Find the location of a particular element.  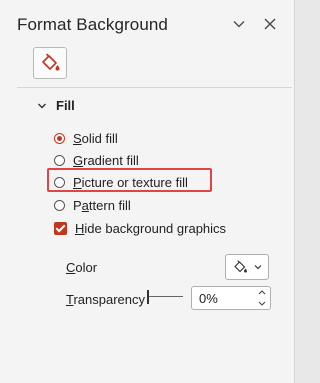

close-icon is located at coordinates (270, 24).